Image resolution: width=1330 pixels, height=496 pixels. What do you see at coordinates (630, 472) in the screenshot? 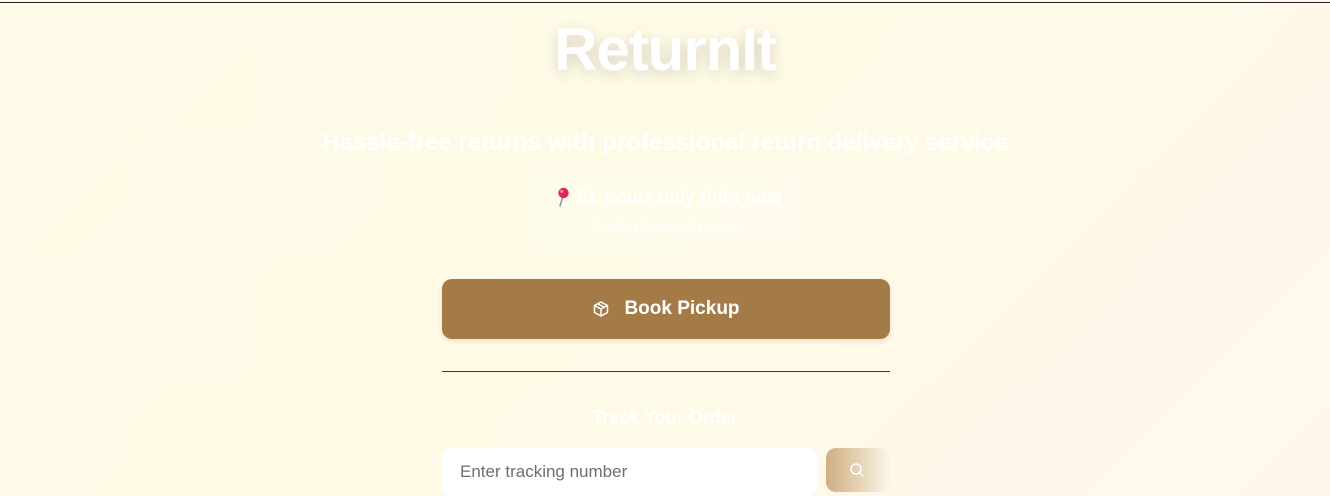
I see `tracking-number-input` at bounding box center [630, 472].